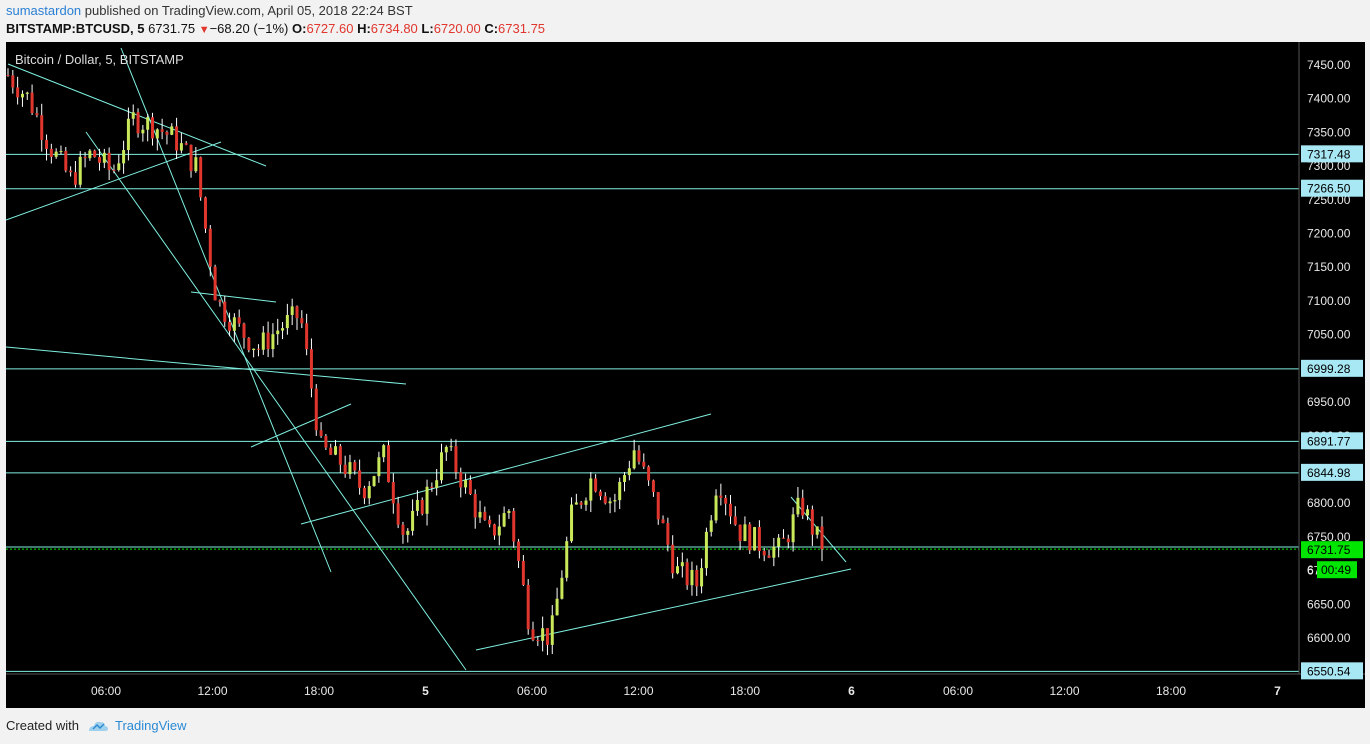  Describe the element at coordinates (1329, 369) in the screenshot. I see `price-level-label: 6999.28` at that location.